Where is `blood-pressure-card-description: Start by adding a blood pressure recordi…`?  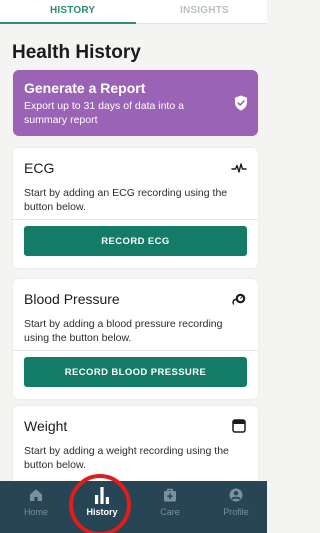 blood-pressure-card-description: Start by adding a blood pressure recordi… is located at coordinates (123, 331).